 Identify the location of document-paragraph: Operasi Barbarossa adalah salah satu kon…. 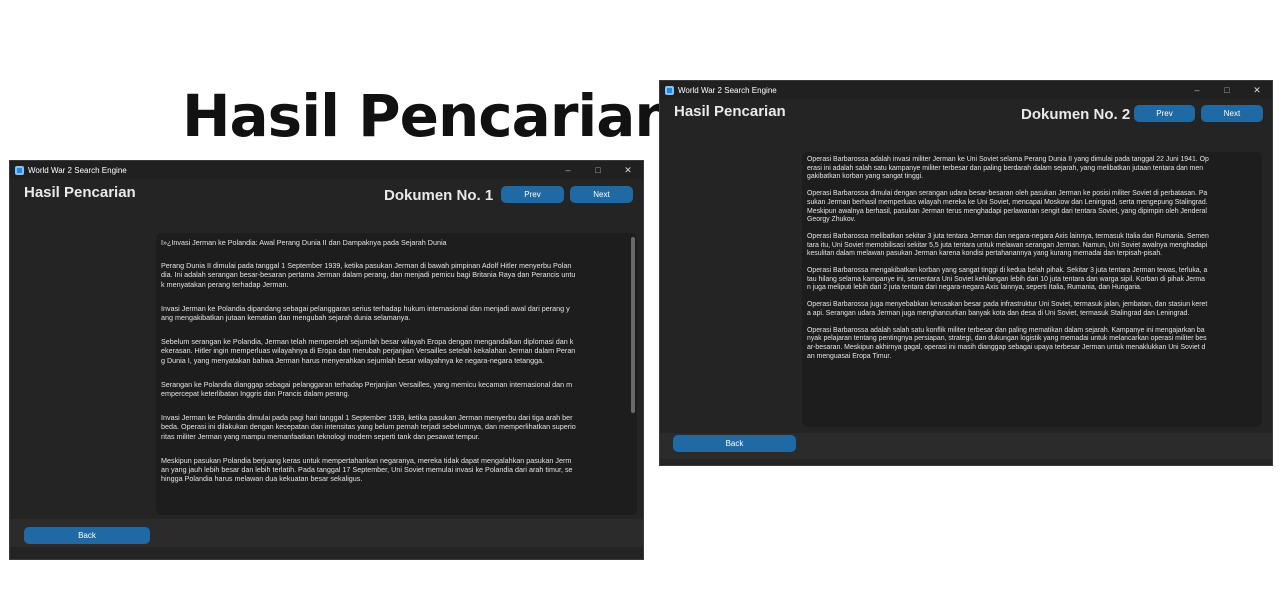
(1007, 343).